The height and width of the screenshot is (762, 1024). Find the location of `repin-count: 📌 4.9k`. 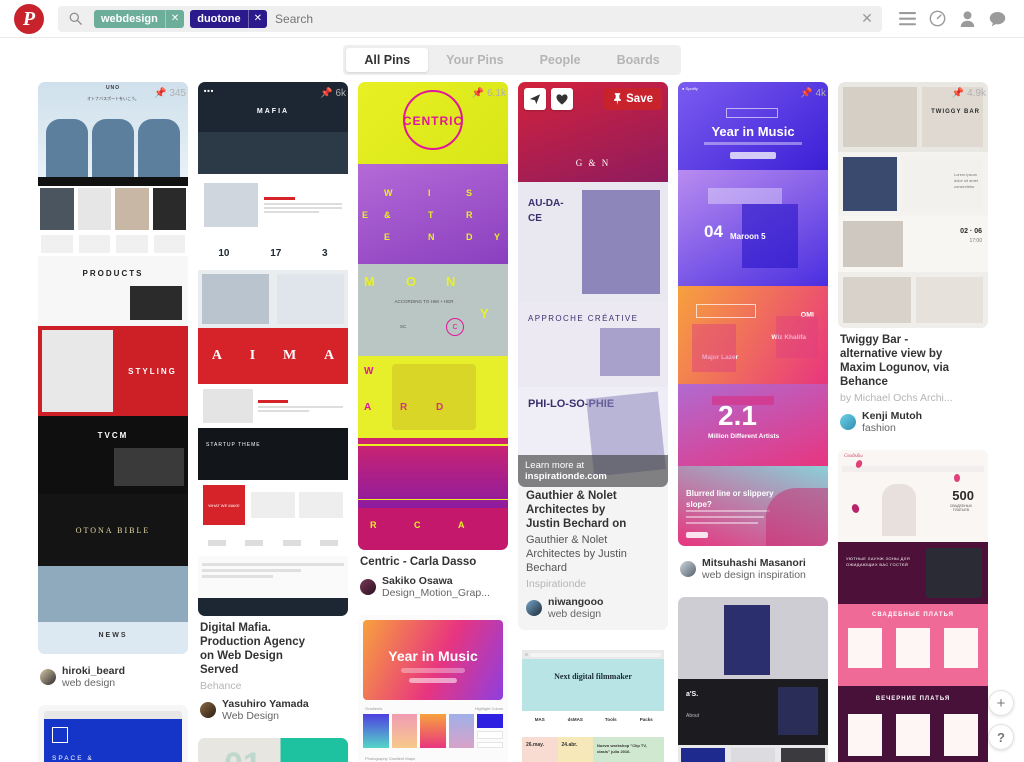

repin-count: 📌 4.9k is located at coordinates (968, 93).